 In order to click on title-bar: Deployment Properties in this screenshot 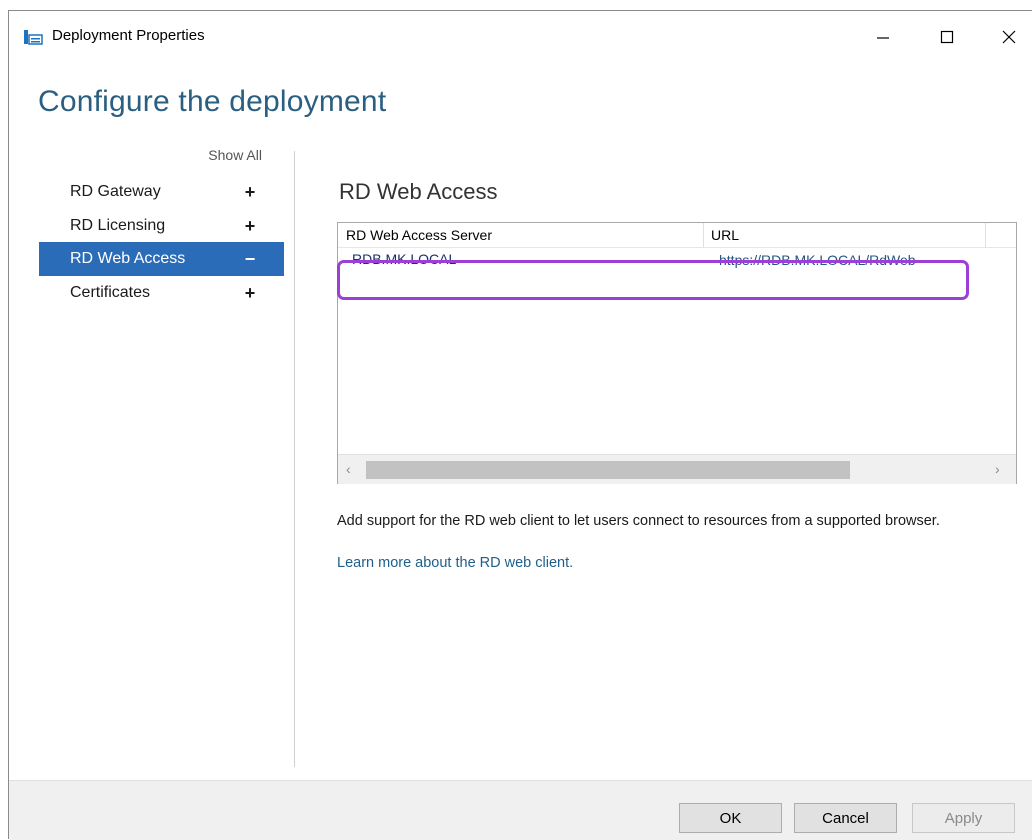, I will do `click(520, 35)`.